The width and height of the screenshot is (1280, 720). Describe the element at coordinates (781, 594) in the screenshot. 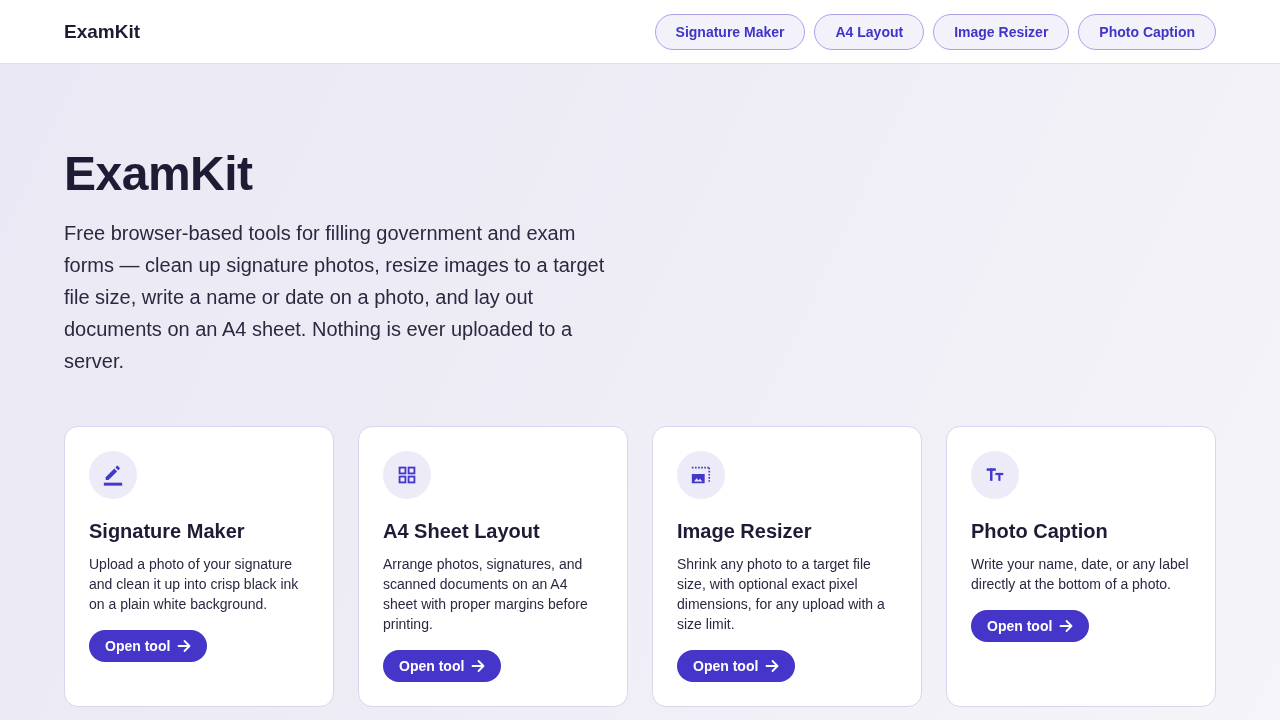

I see `tool-description: Shrink any photo to a target file size, with optional exact pixel dimensions, for any upload with a size limit.` at that location.